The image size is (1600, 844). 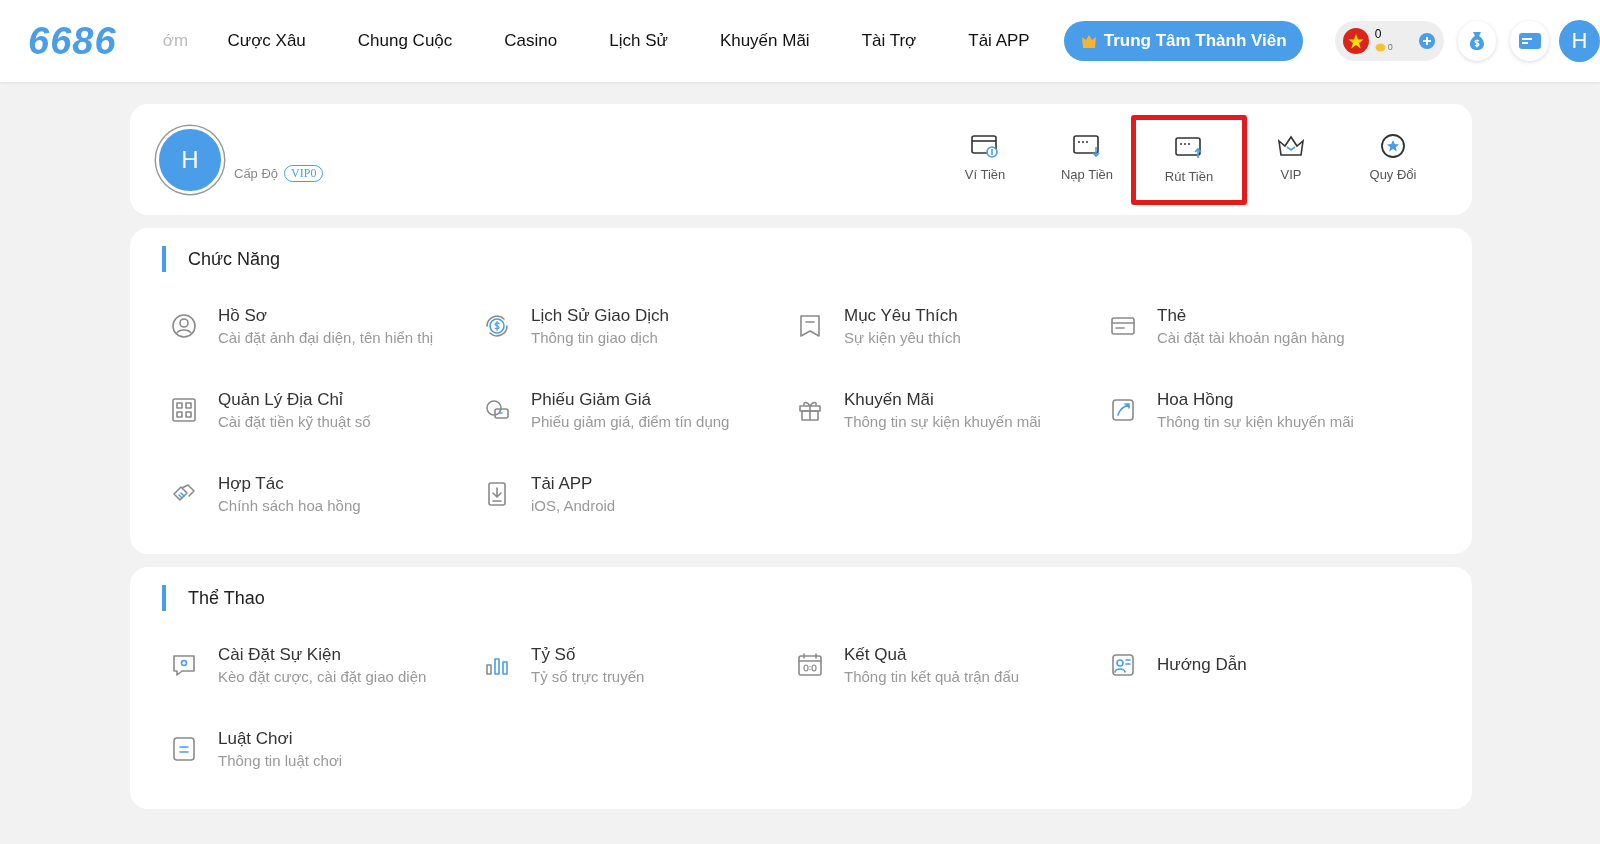 What do you see at coordinates (322, 676) in the screenshot?
I see `menu-item-subtitle: Kèo đặt cược, cài đặt giao diện` at bounding box center [322, 676].